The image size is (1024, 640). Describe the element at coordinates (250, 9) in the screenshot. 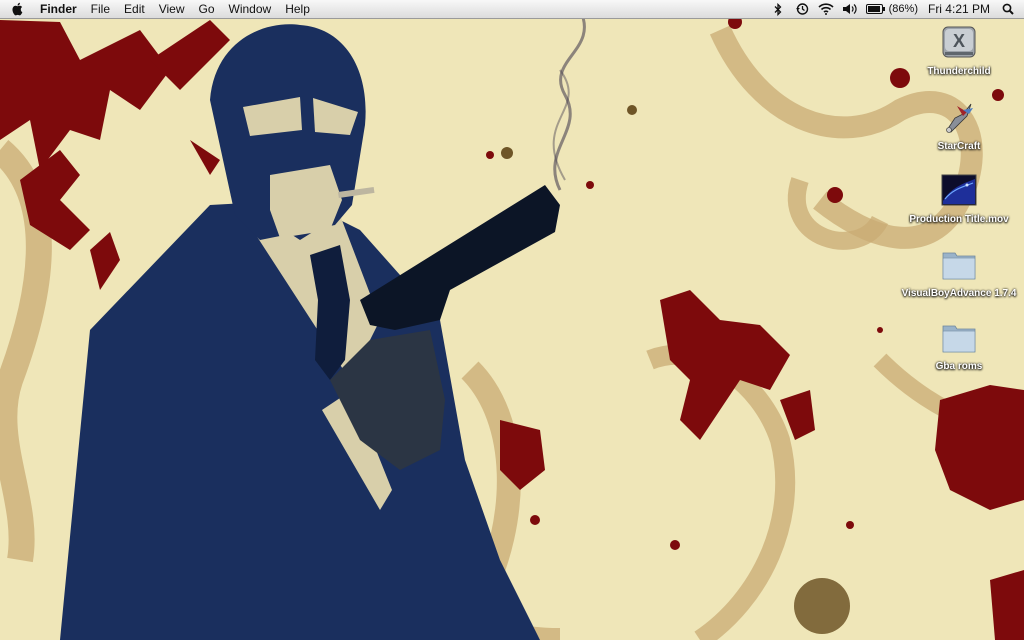

I see `menu-window: Window` at that location.